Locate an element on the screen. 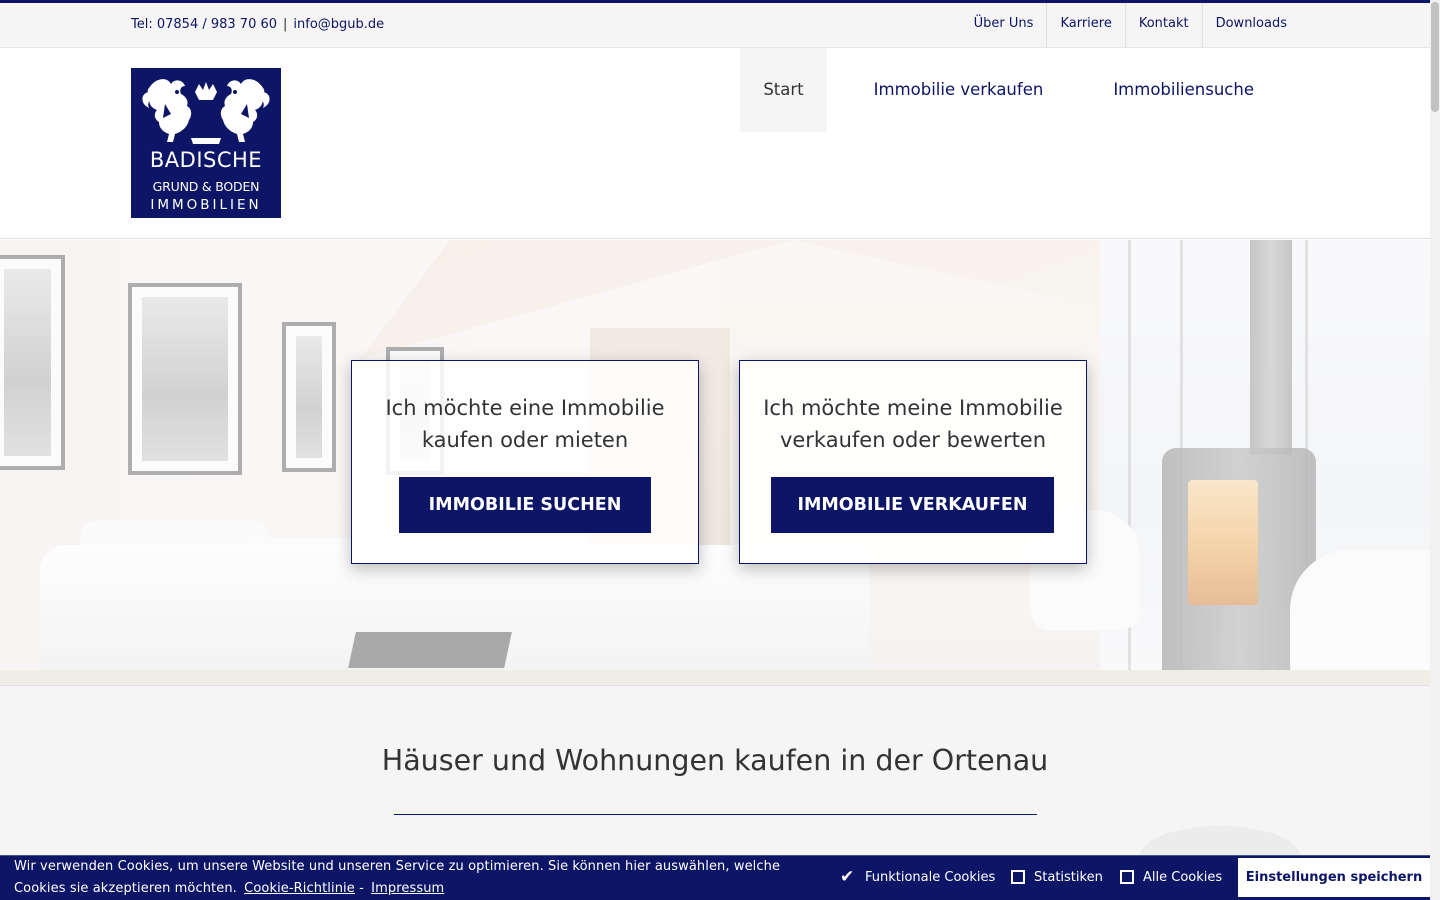 This screenshot has width=1440, height=900. email-link: info@bgub.de is located at coordinates (338, 24).